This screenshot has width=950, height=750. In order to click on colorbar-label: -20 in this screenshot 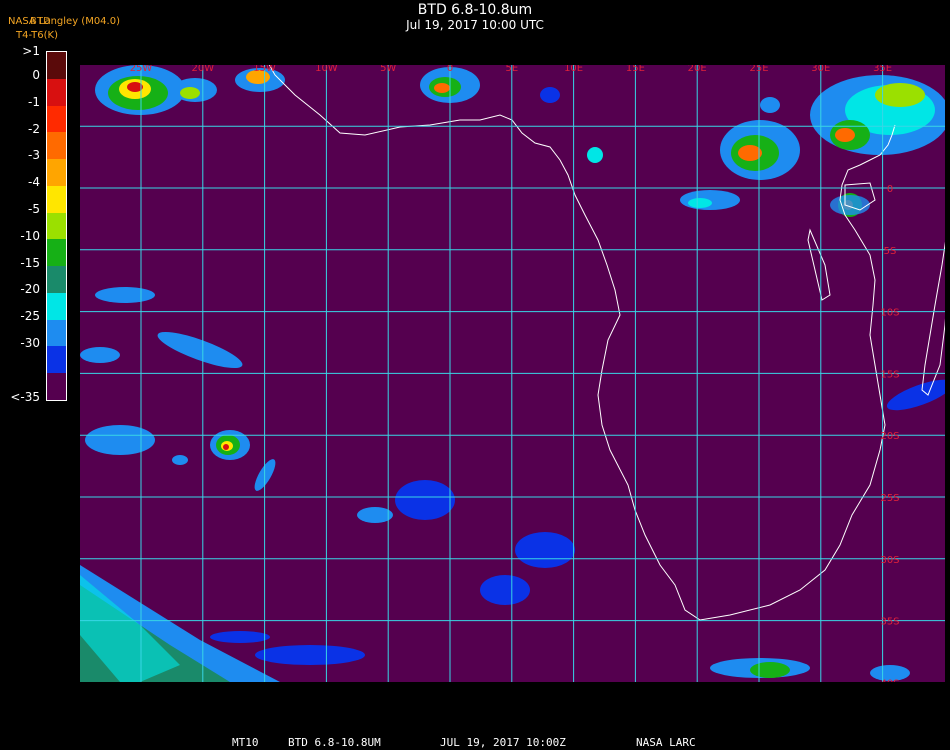, I will do `click(30, 289)`.